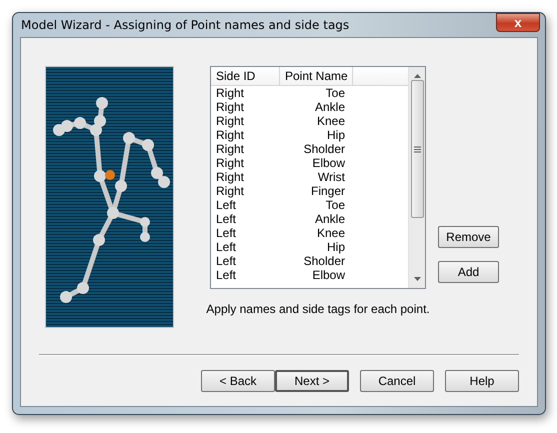  I want to click on next-button: Next >, so click(312, 381).